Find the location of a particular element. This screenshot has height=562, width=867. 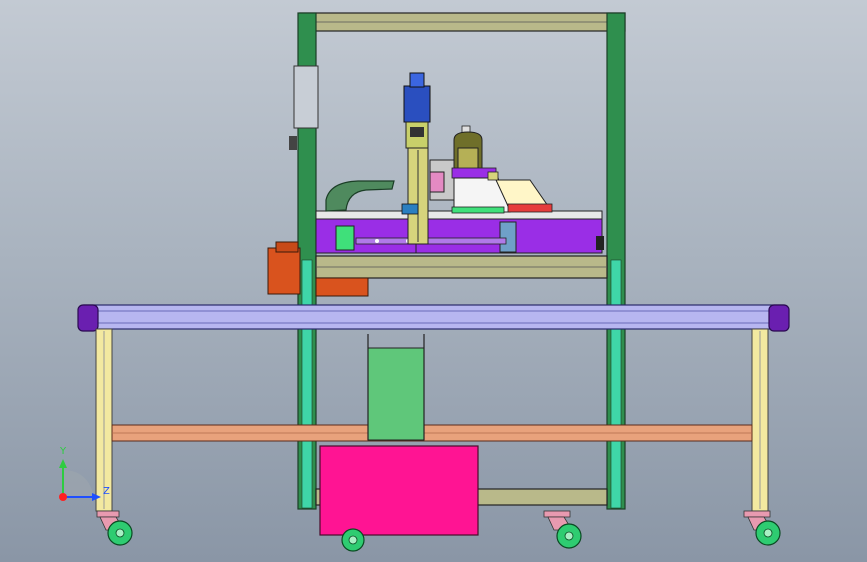

collection-bin is located at coordinates (396, 387).